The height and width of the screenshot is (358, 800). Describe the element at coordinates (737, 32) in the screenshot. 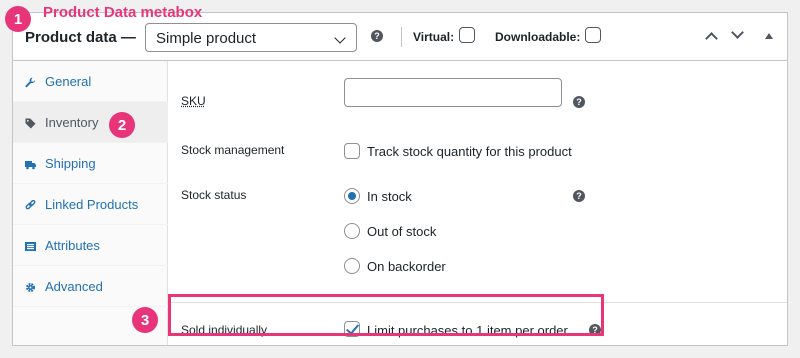

I see `move-down-icon` at that location.